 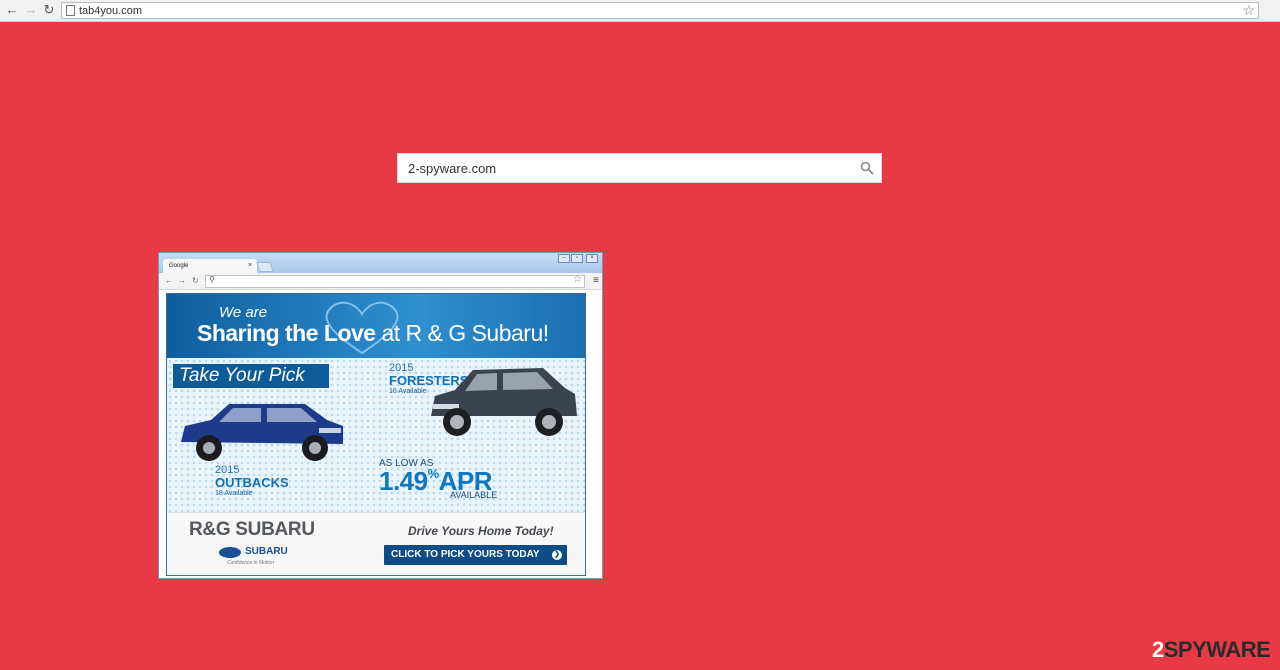 I want to click on popup-forward-icon: →, so click(x=182, y=281).